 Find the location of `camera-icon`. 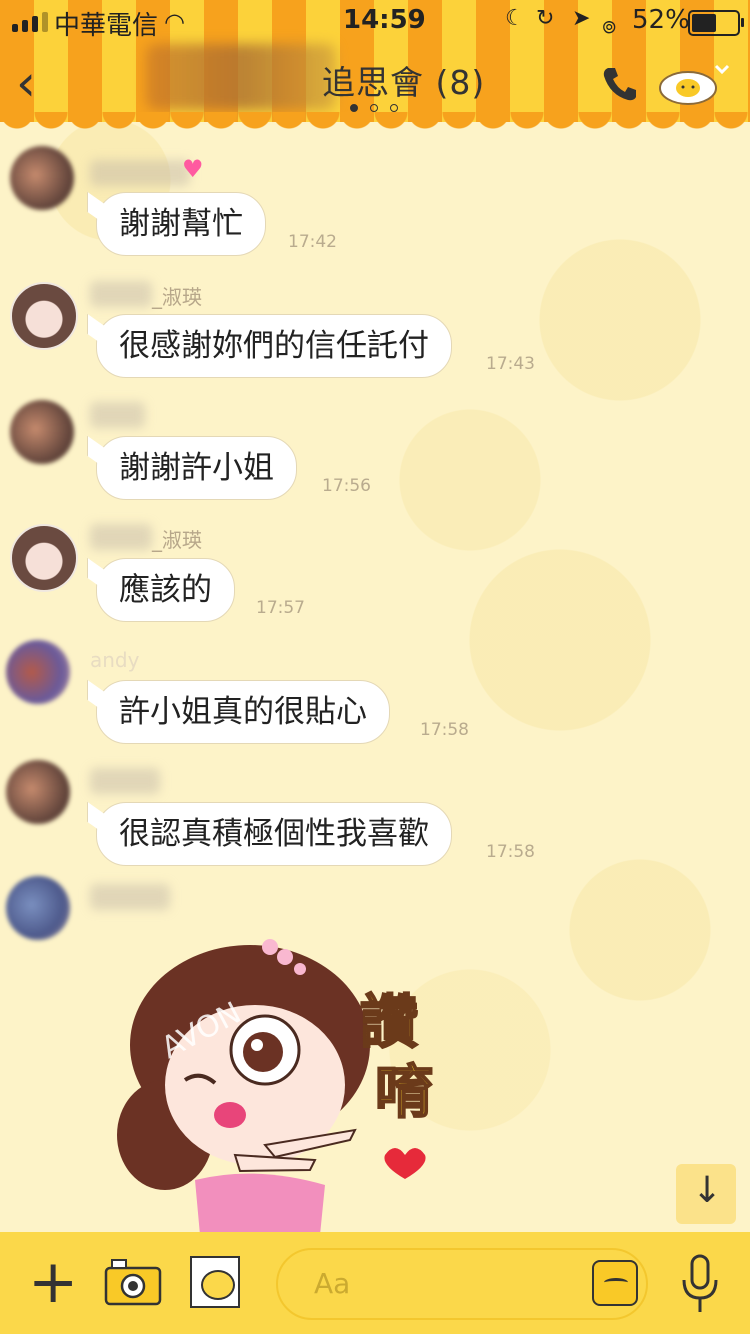

camera-icon is located at coordinates (133, 1281).